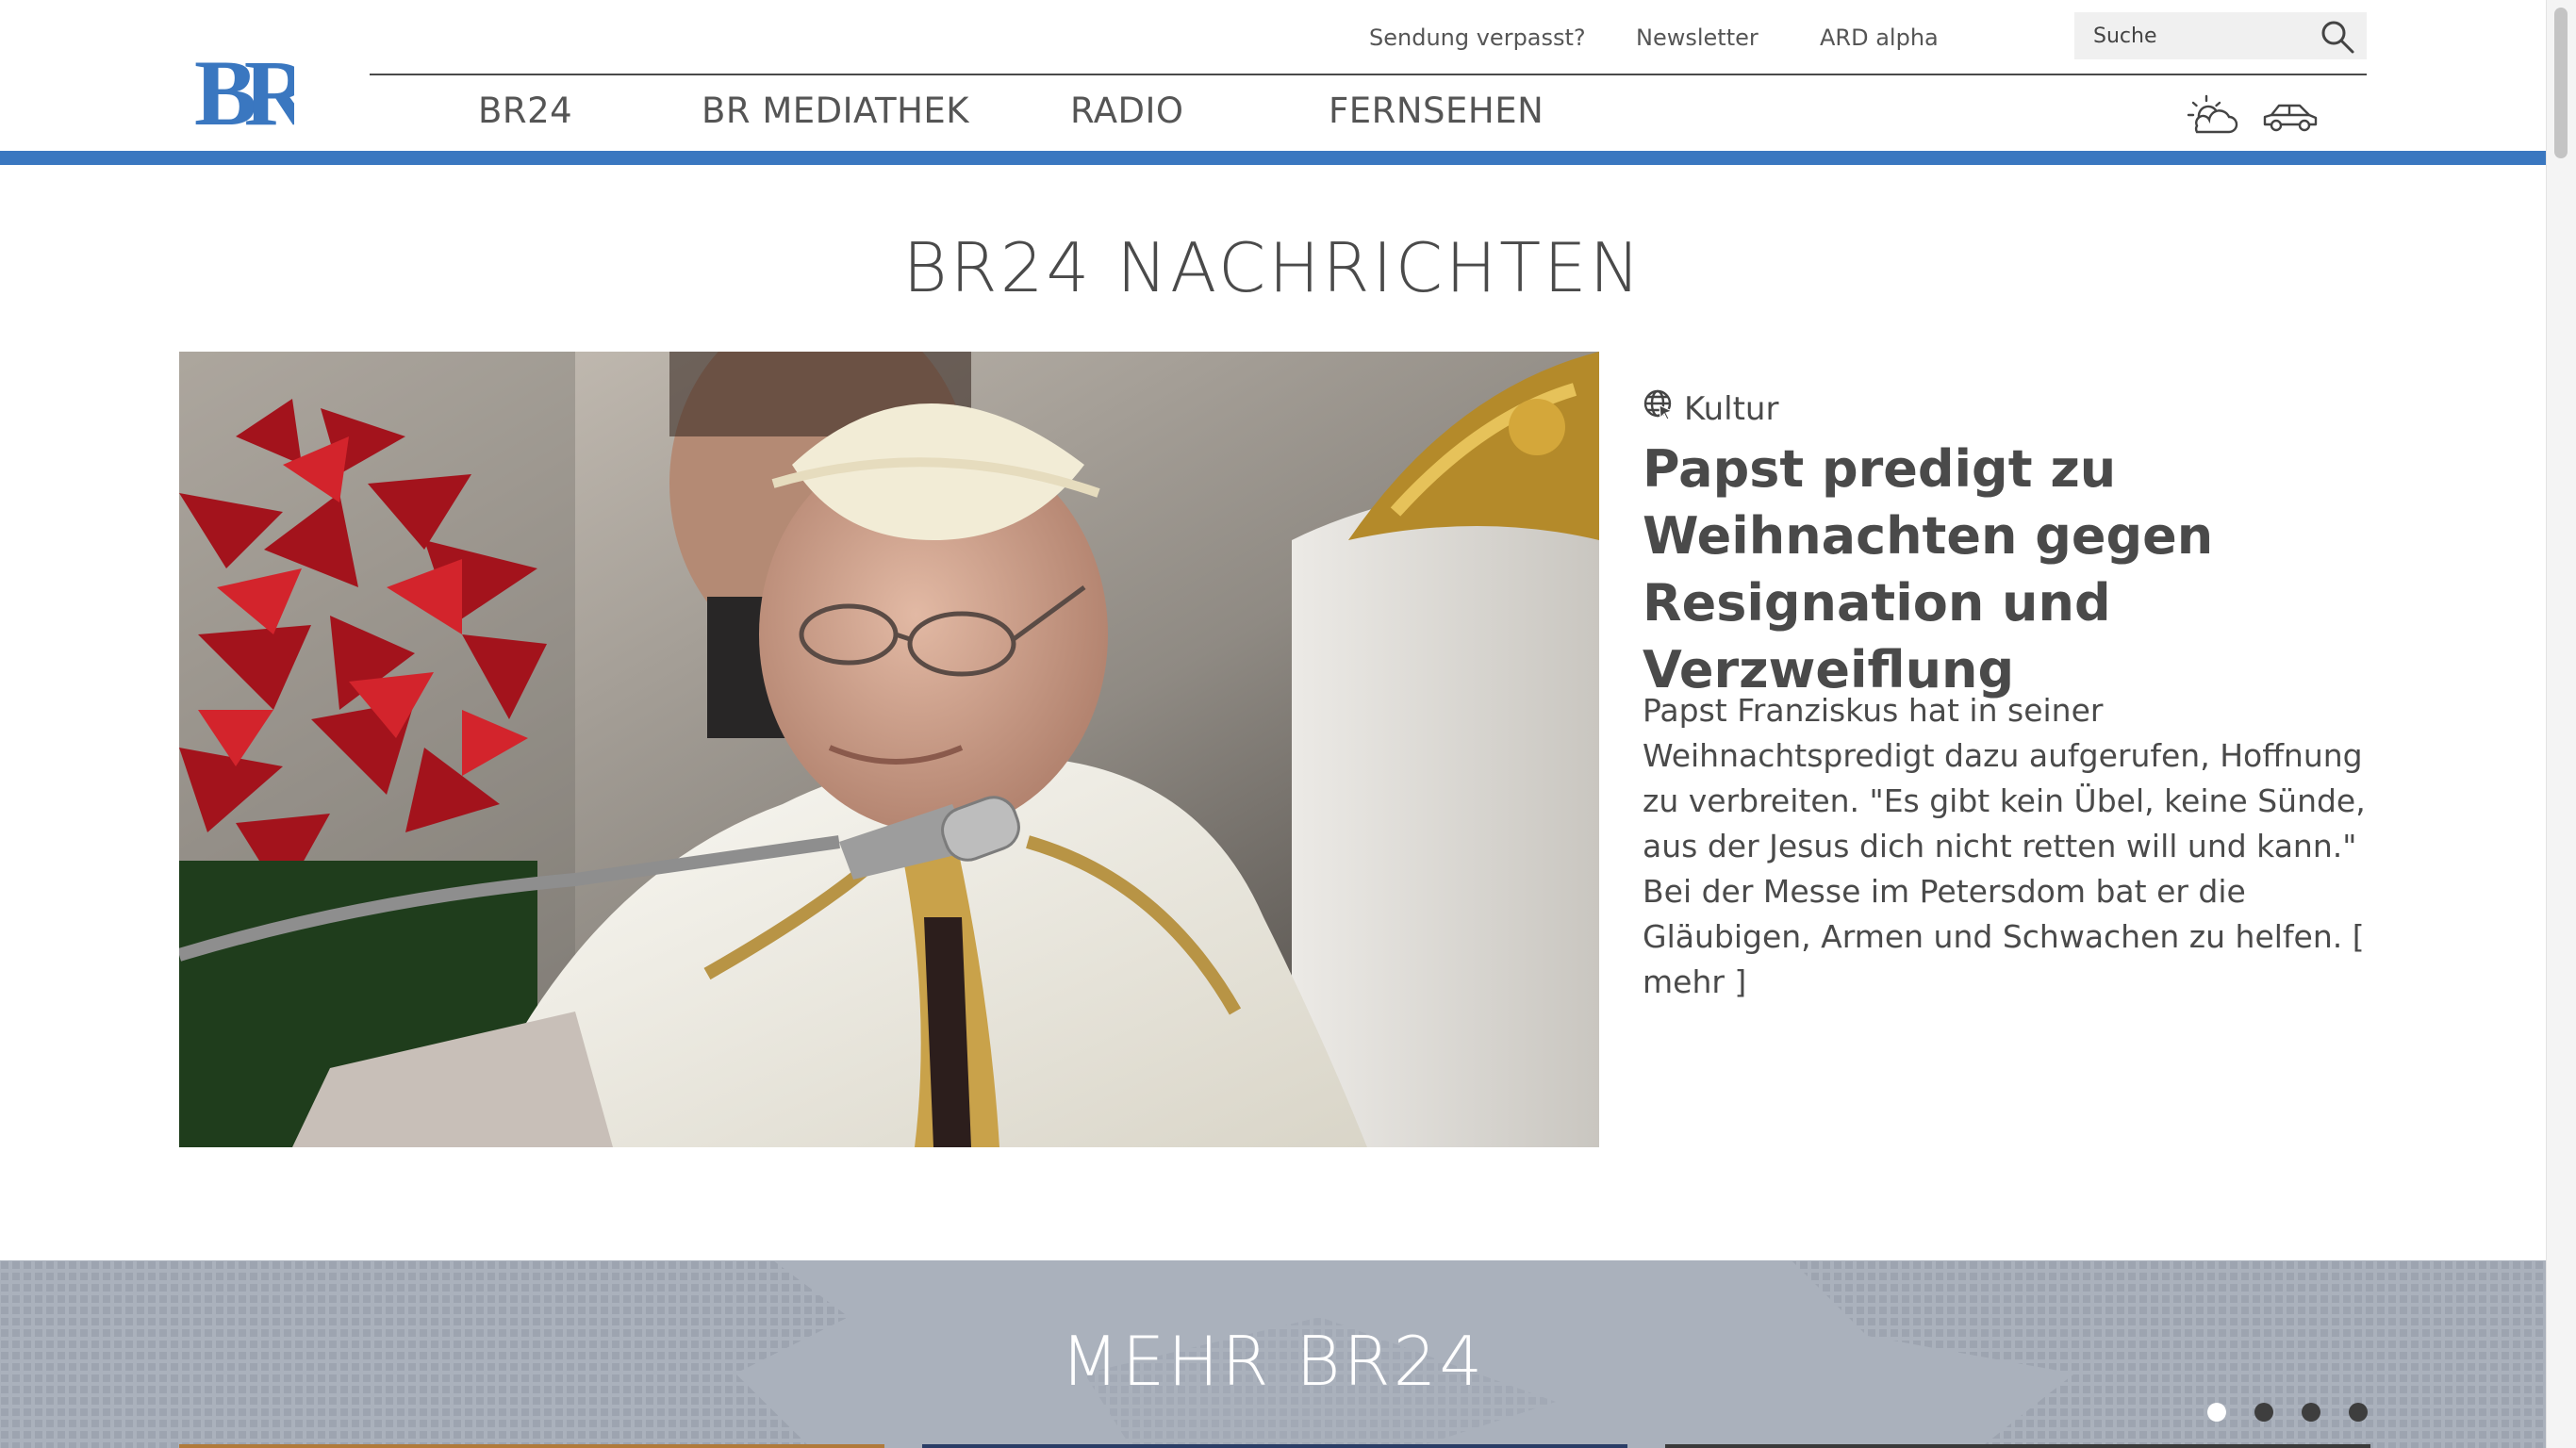  I want to click on top-link-sendung-verpasst: Sendung verpasst?, so click(1477, 38).